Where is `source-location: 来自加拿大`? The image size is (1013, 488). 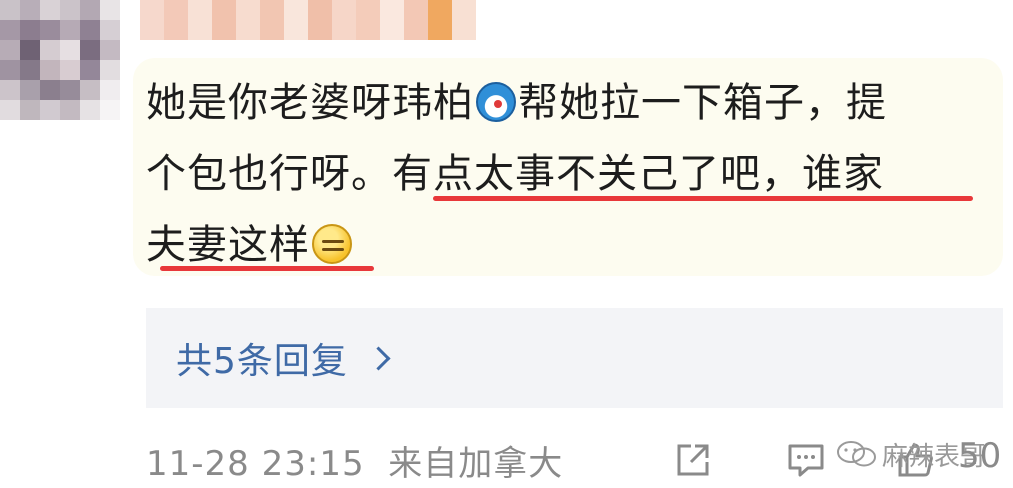
source-location: 来自加拿大 is located at coordinates (476, 464).